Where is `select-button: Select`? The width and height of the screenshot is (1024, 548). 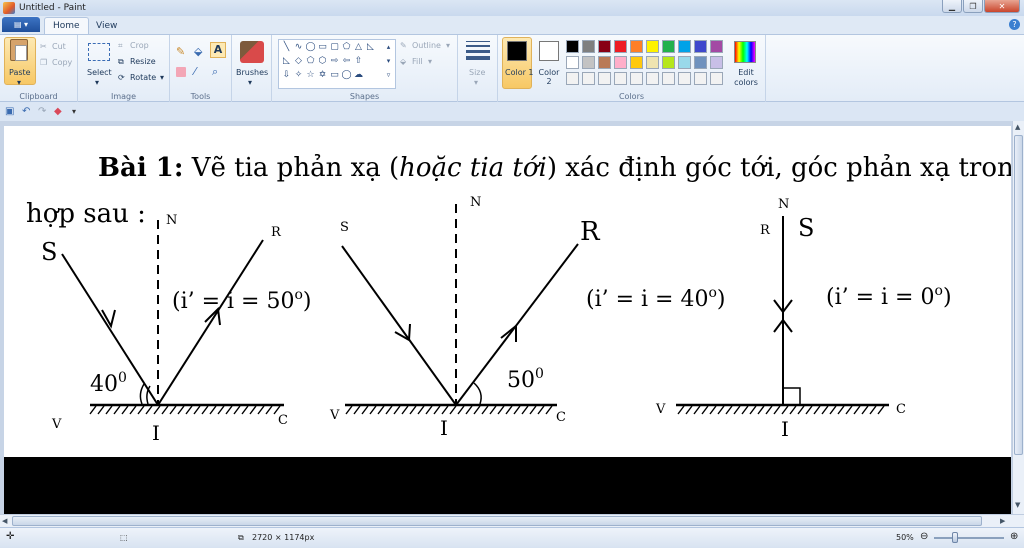
select-button: Select is located at coordinates (99, 72).